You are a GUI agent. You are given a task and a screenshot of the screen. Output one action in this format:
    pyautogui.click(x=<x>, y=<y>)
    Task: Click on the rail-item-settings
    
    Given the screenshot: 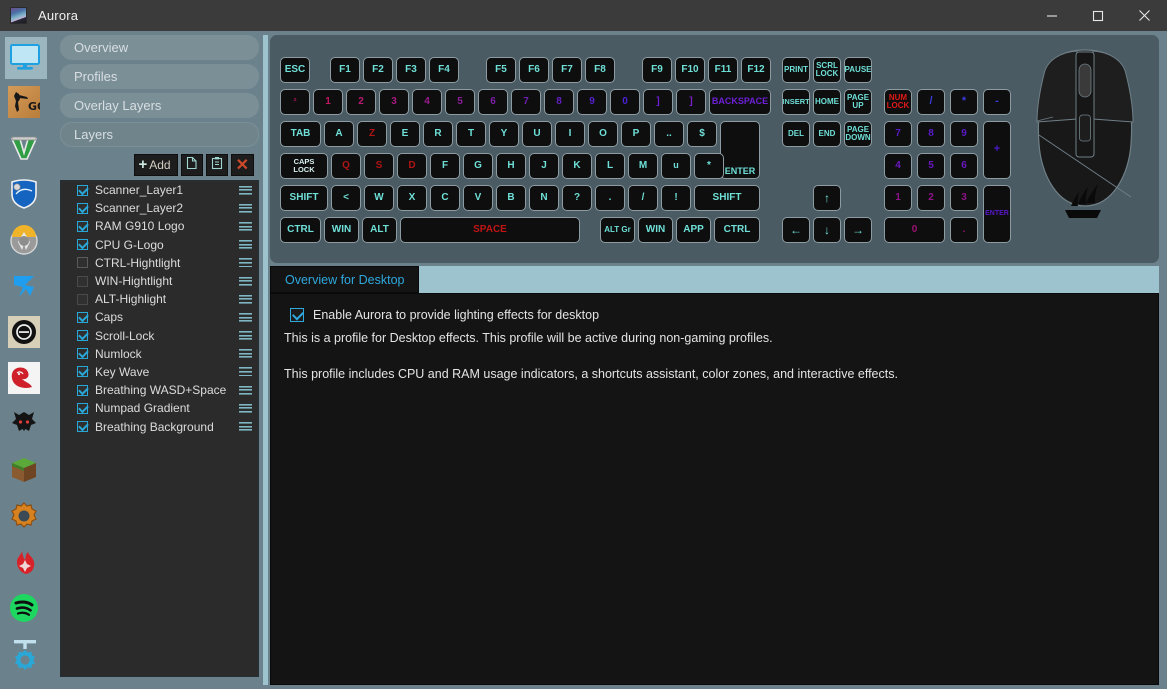 What is the action you would take?
    pyautogui.click(x=26, y=656)
    